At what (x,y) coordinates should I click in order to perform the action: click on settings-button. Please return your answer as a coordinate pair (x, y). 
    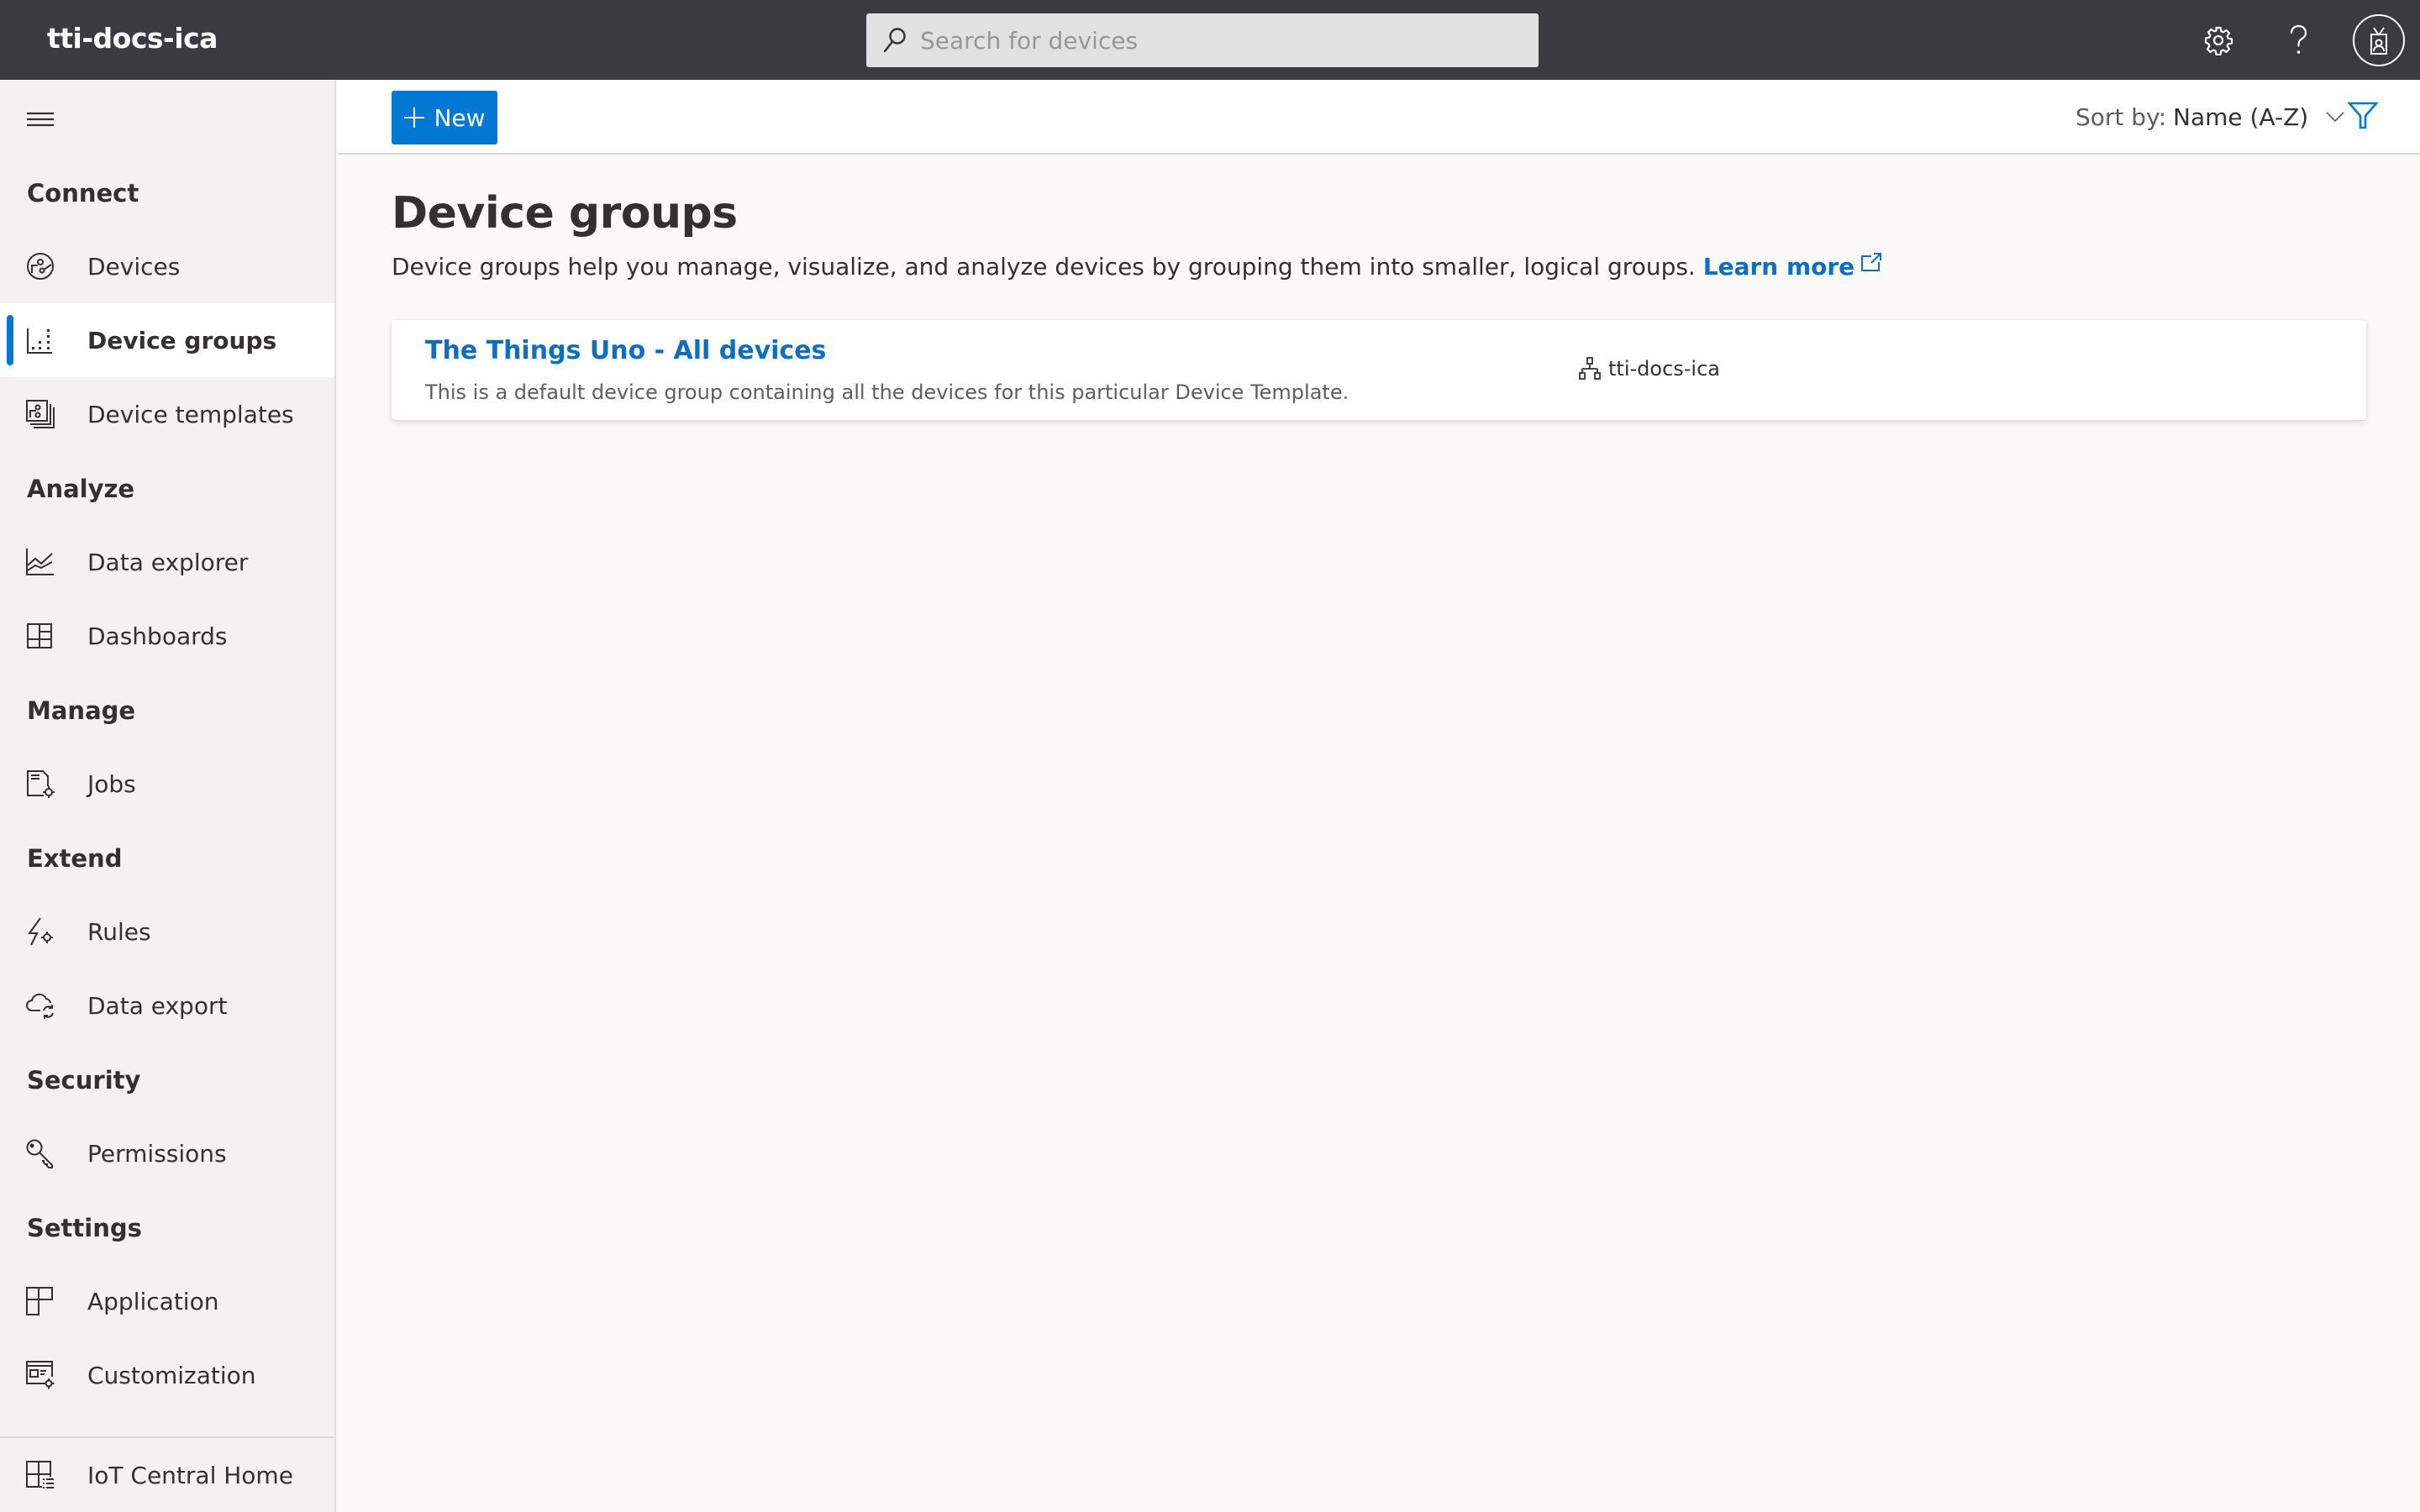
    Looking at the image, I should click on (2218, 40).